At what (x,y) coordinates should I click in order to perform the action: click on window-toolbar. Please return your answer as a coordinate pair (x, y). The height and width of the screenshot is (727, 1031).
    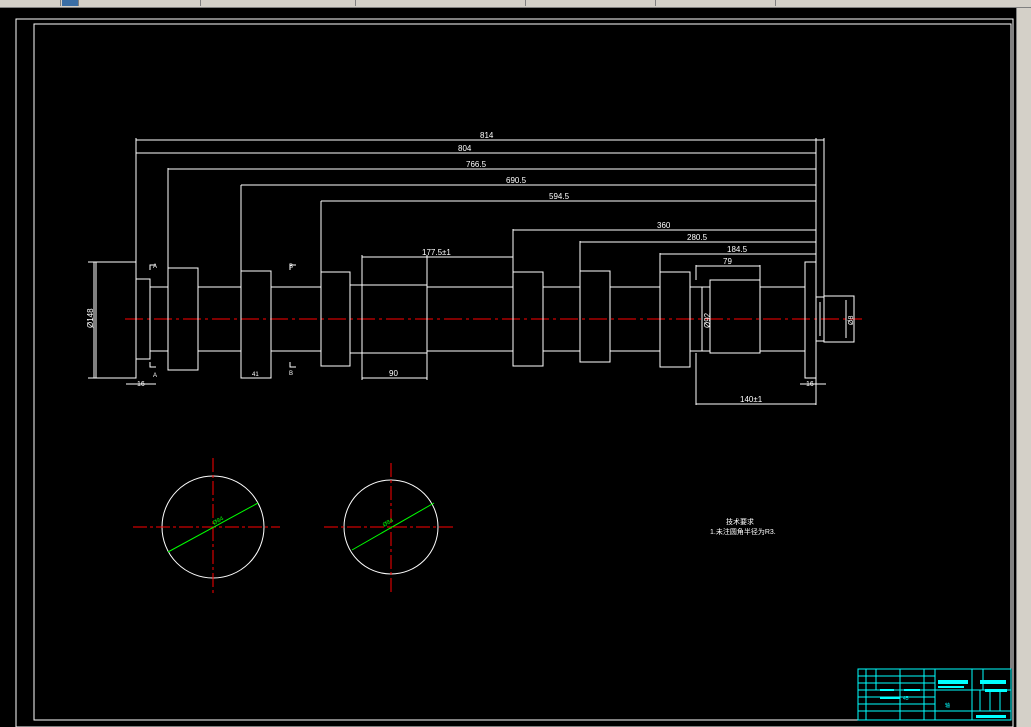
    Looking at the image, I should click on (515, 4).